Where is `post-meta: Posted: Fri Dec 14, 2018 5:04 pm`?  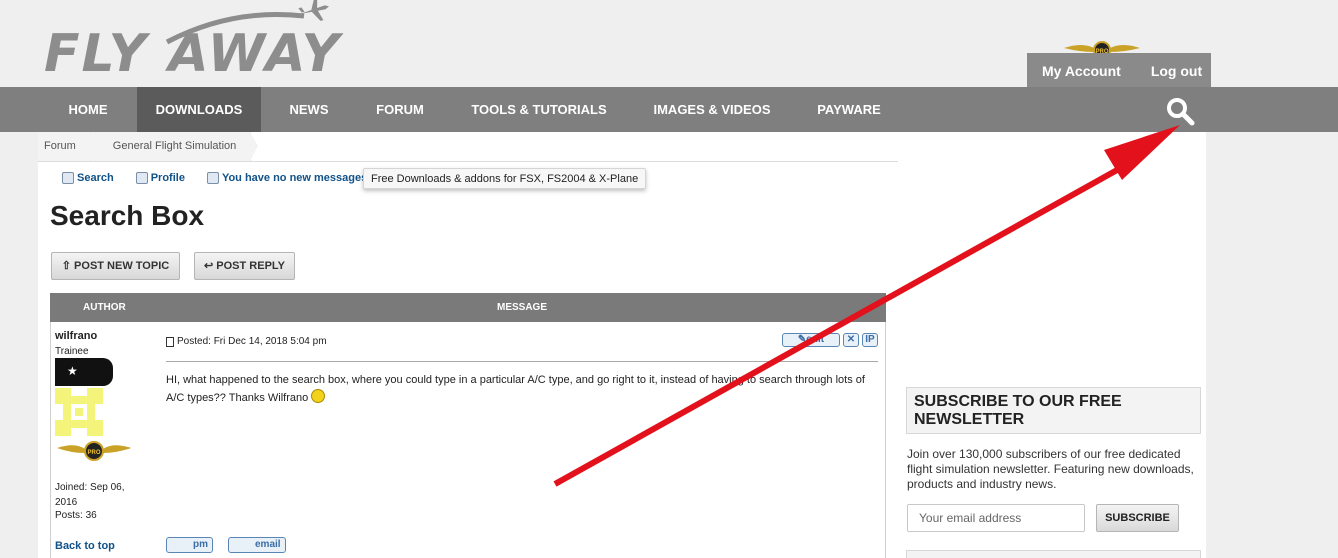 post-meta: Posted: Fri Dec 14, 2018 5:04 pm is located at coordinates (246, 341).